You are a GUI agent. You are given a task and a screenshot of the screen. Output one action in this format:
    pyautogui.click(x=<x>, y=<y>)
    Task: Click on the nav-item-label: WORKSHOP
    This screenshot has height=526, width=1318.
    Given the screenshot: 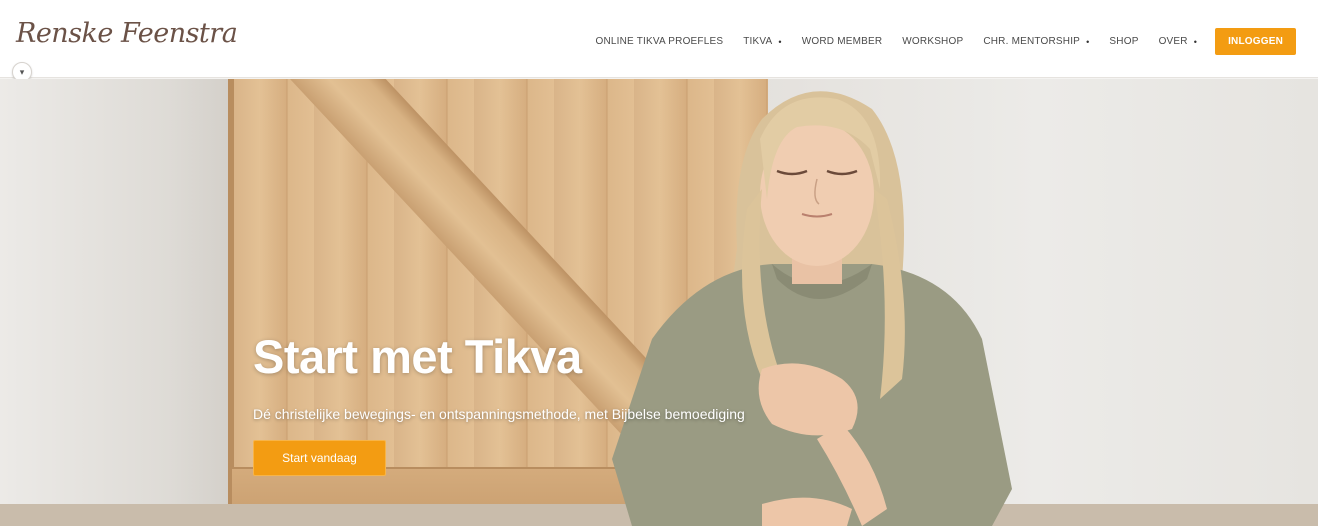 What is the action you would take?
    pyautogui.click(x=933, y=41)
    